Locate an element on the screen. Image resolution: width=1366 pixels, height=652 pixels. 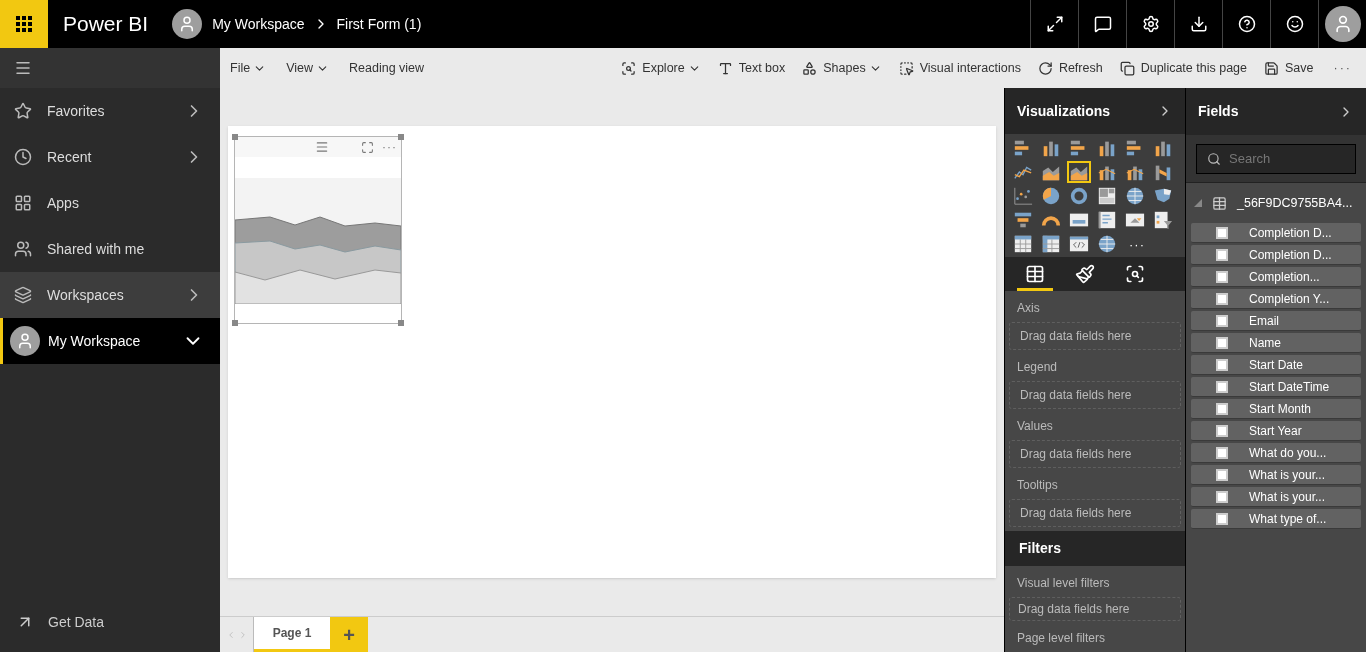
sidebar-item: My Workspace is located at coordinates (110, 341).